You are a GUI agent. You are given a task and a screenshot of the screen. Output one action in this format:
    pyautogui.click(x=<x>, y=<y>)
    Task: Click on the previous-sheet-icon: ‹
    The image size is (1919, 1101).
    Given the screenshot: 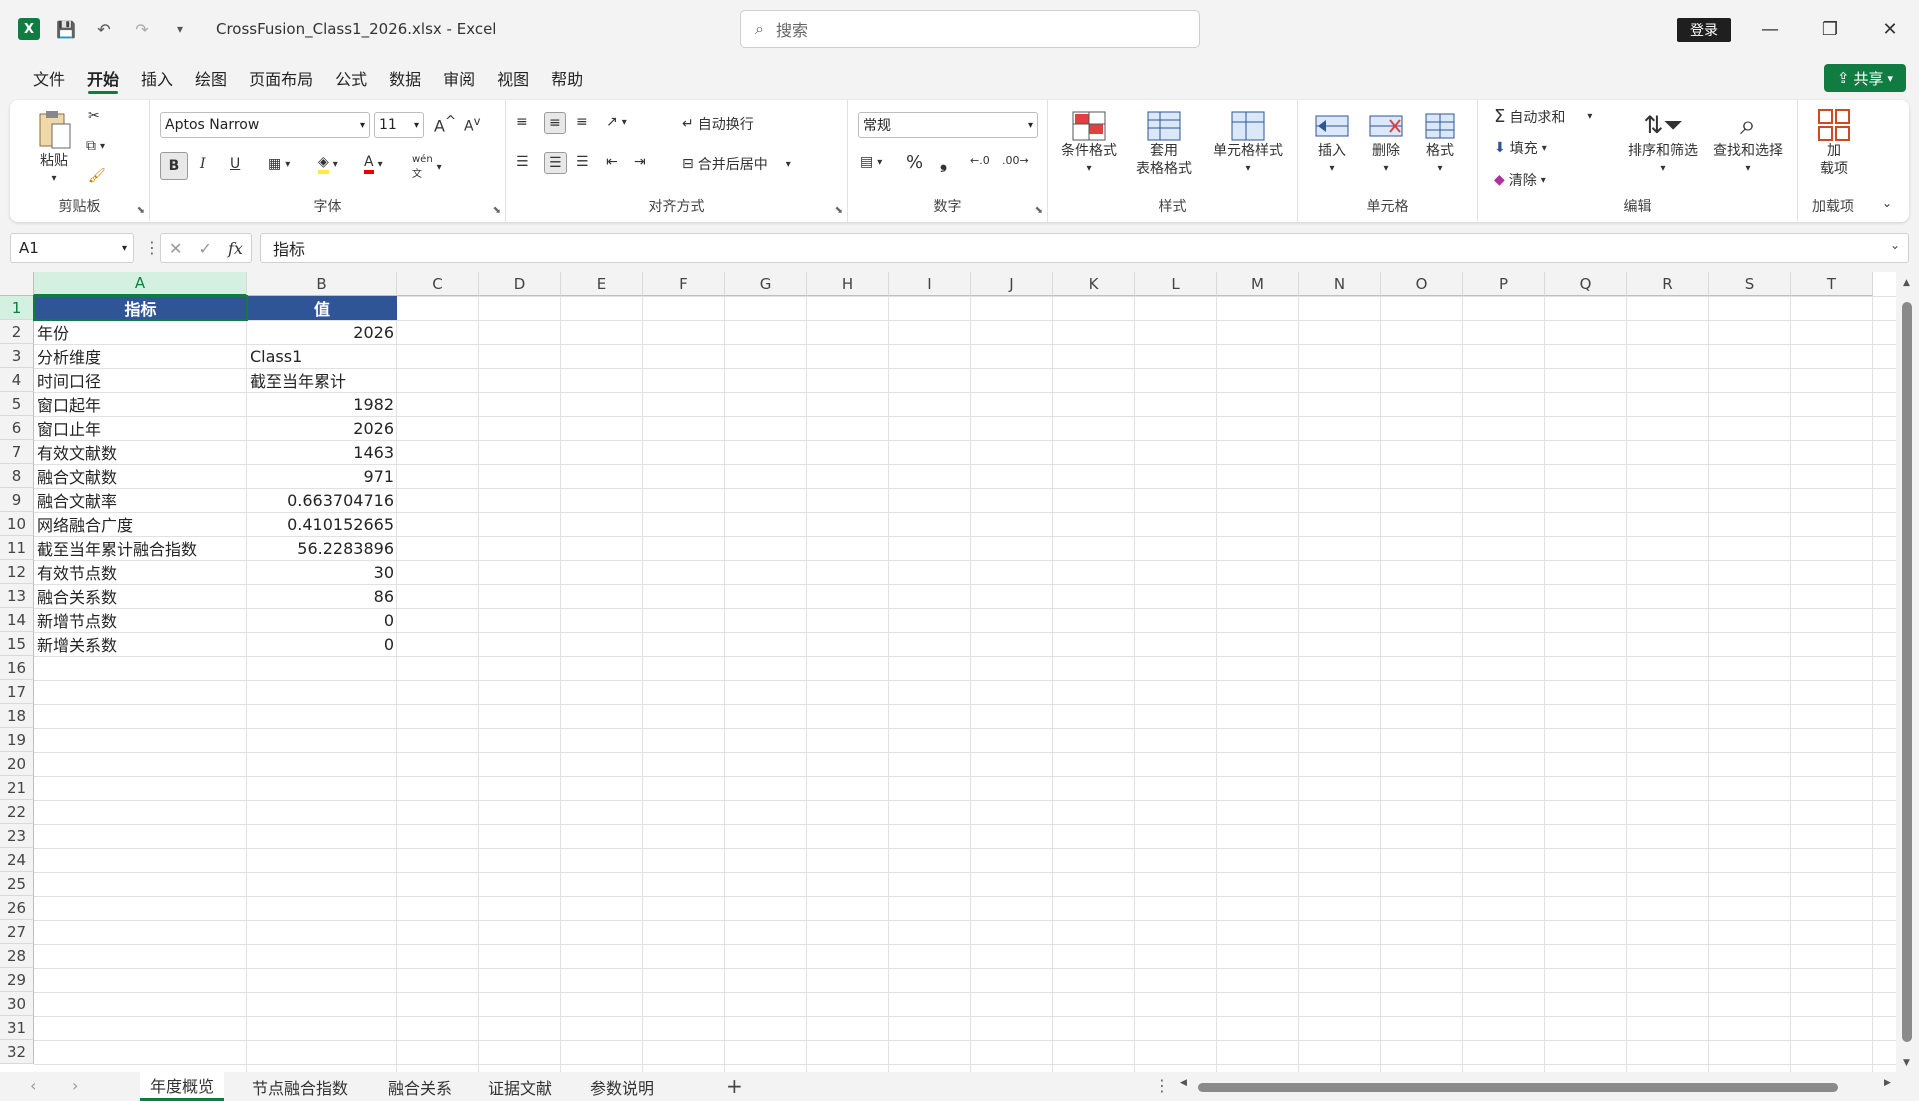 What is the action you would take?
    pyautogui.click(x=33, y=1085)
    